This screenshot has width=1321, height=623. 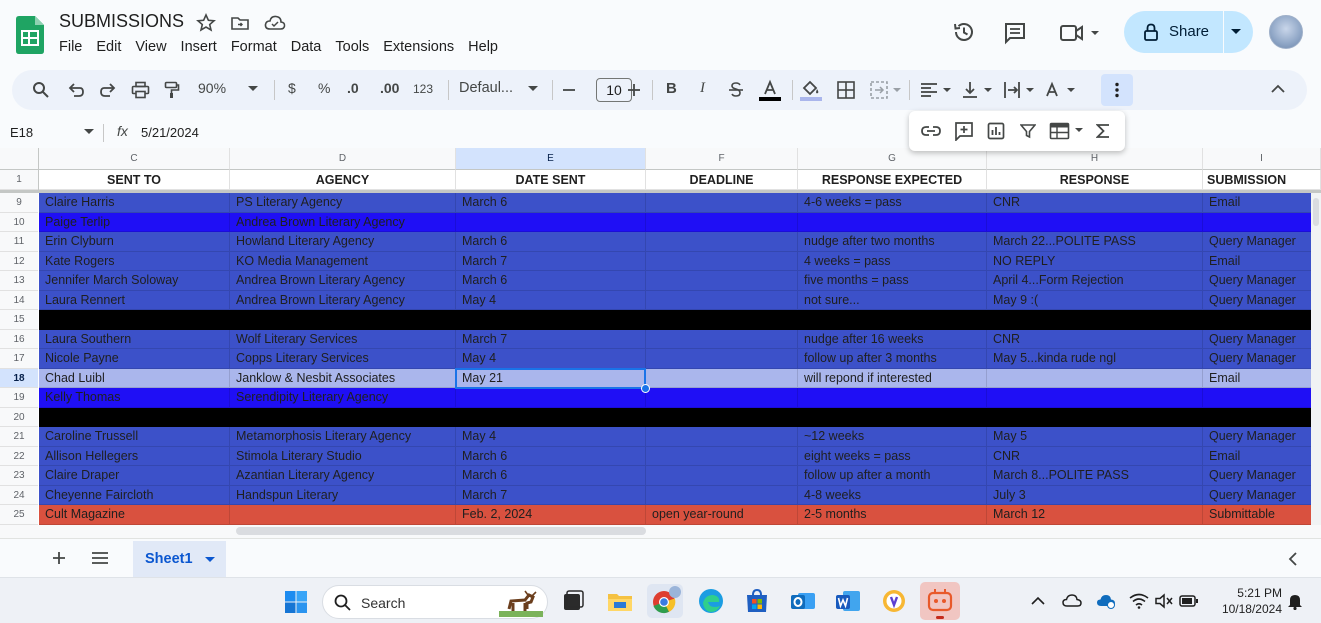 I want to click on italic-button: I, so click(x=702, y=88).